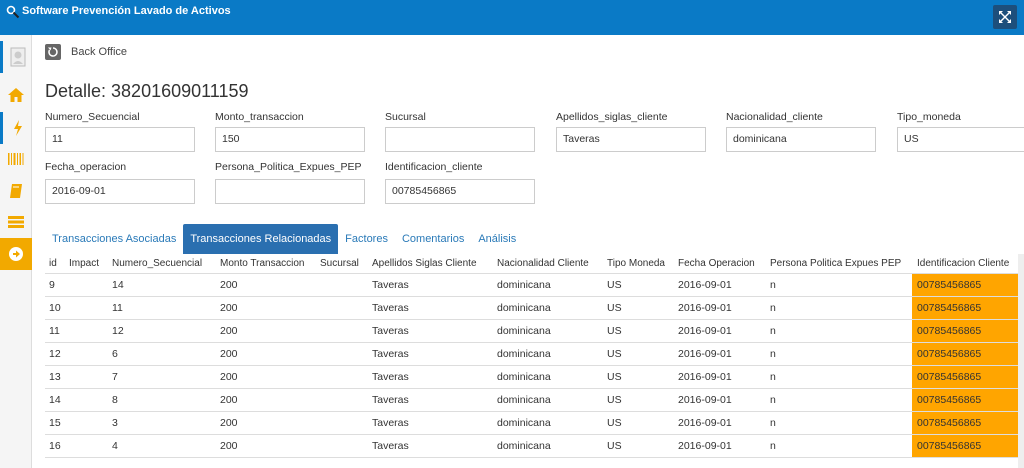  I want to click on pep-field, so click(290, 191).